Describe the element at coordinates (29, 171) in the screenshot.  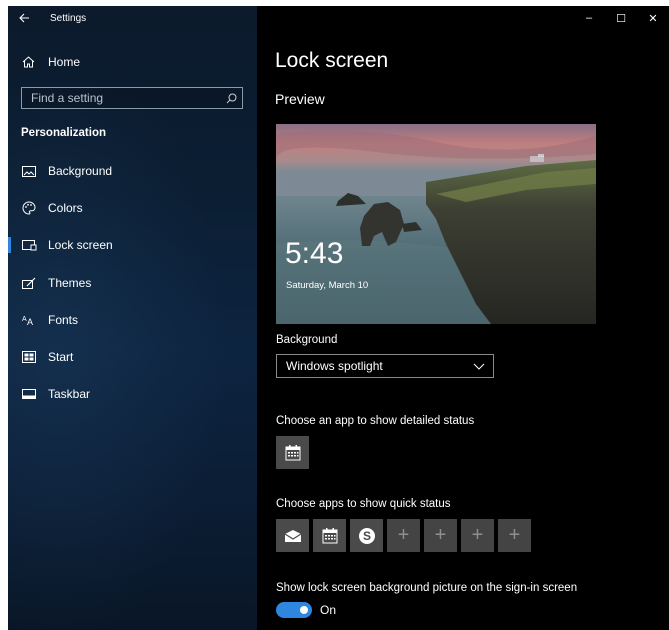
I see `image-icon` at that location.